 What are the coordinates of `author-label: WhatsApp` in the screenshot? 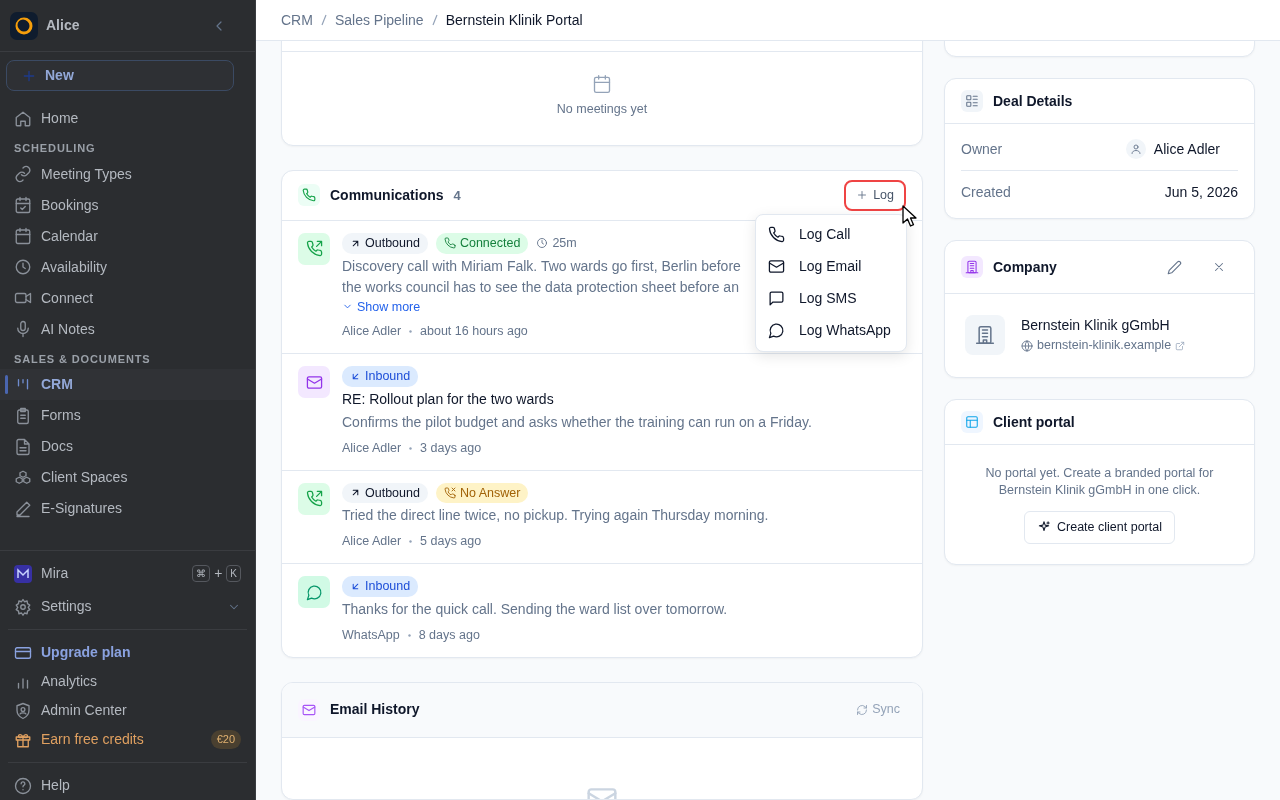 It's located at (371, 635).